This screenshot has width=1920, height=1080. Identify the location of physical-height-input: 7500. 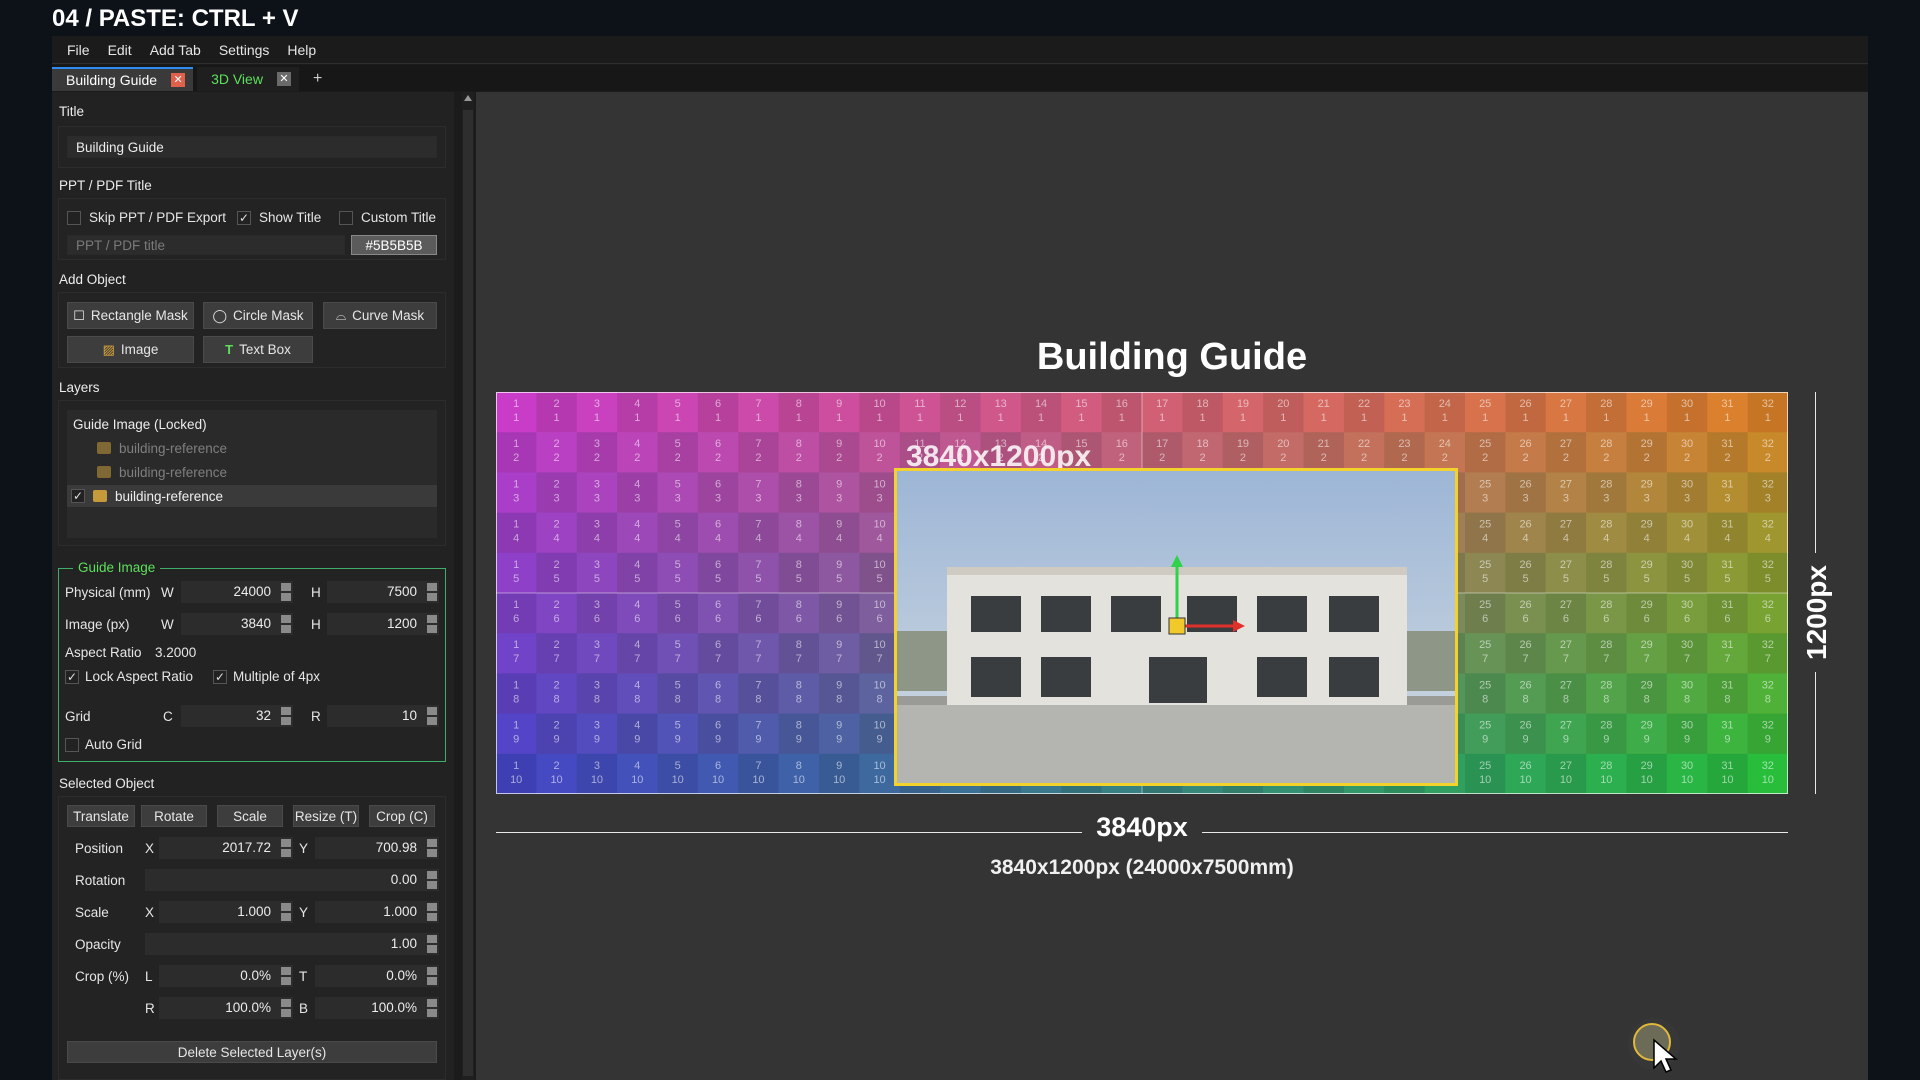
(383, 592).